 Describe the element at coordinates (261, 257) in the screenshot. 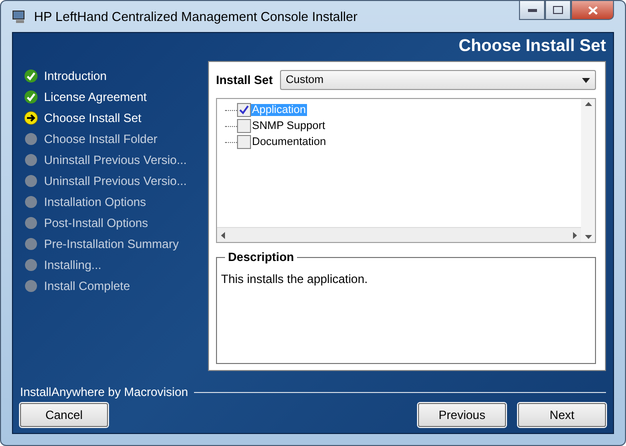

I see `description-title: Description` at that location.